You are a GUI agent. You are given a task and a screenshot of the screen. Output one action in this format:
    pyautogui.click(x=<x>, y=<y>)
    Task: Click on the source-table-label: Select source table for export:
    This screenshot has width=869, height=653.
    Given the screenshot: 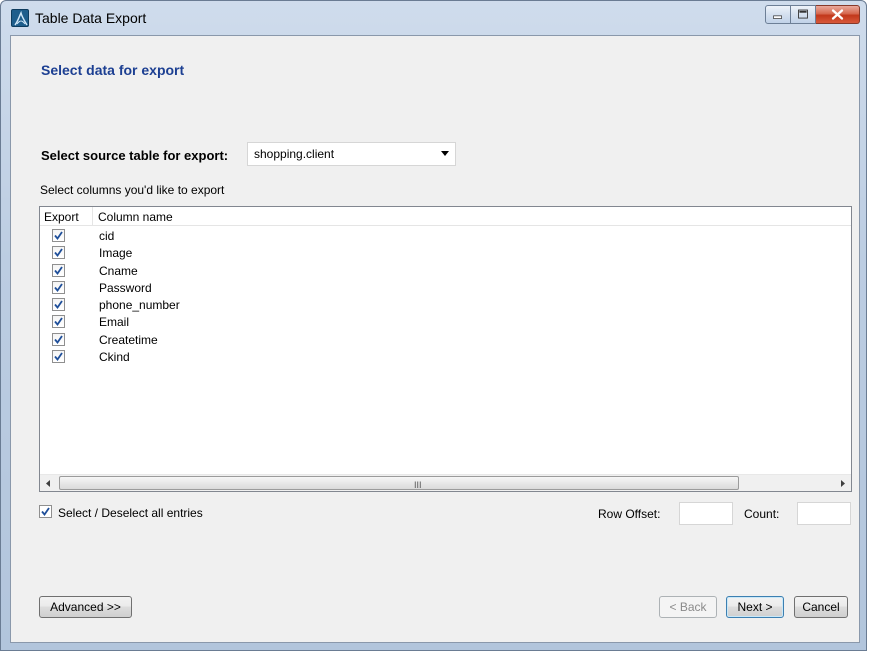 What is the action you would take?
    pyautogui.click(x=135, y=155)
    